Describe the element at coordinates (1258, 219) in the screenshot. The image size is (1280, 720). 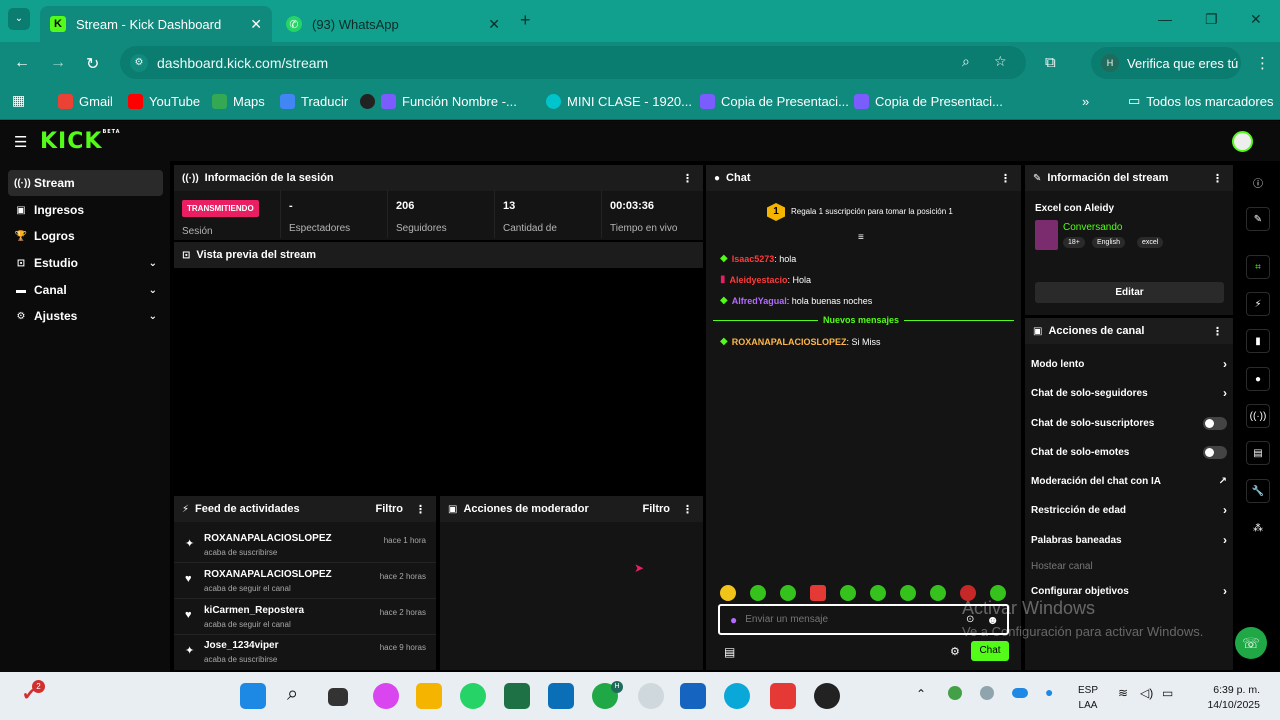
I see `pencil-icon: ✎` at that location.